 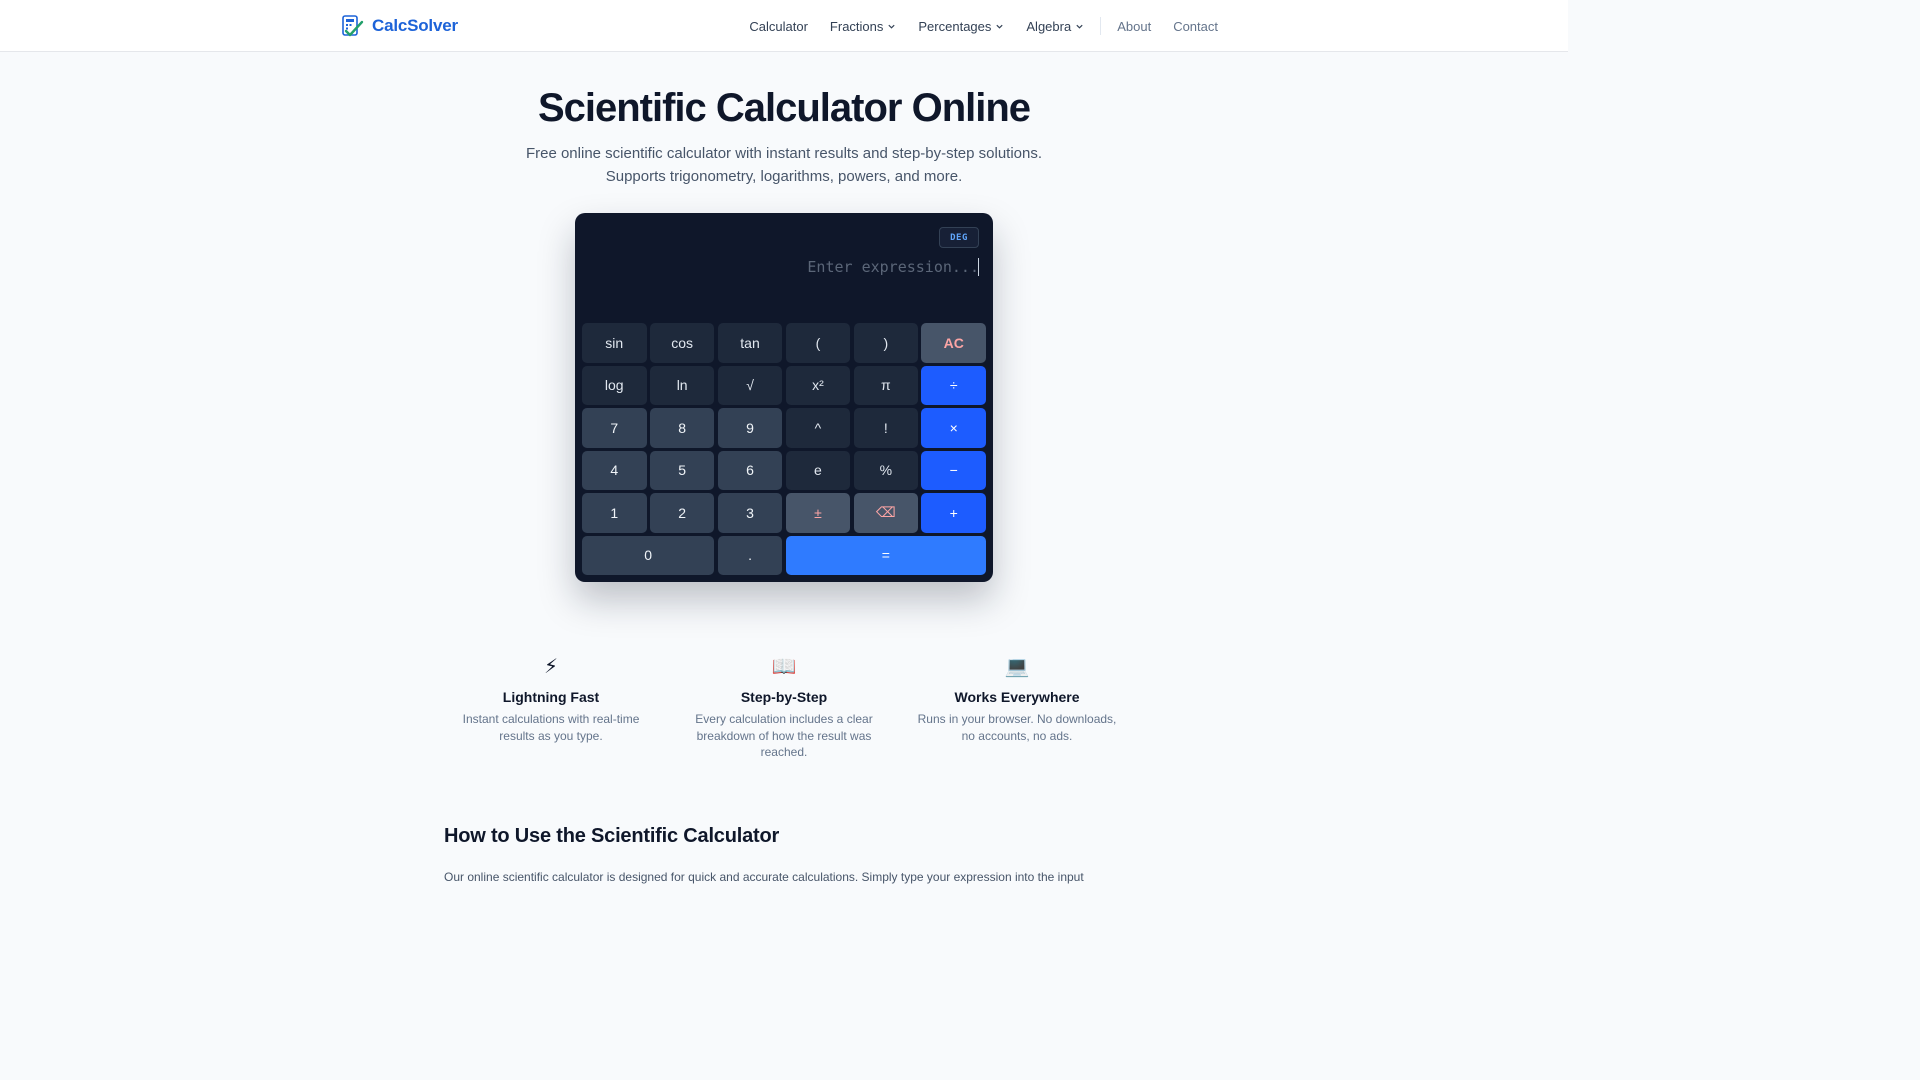 What do you see at coordinates (750, 555) in the screenshot?
I see `key-decimal: .` at bounding box center [750, 555].